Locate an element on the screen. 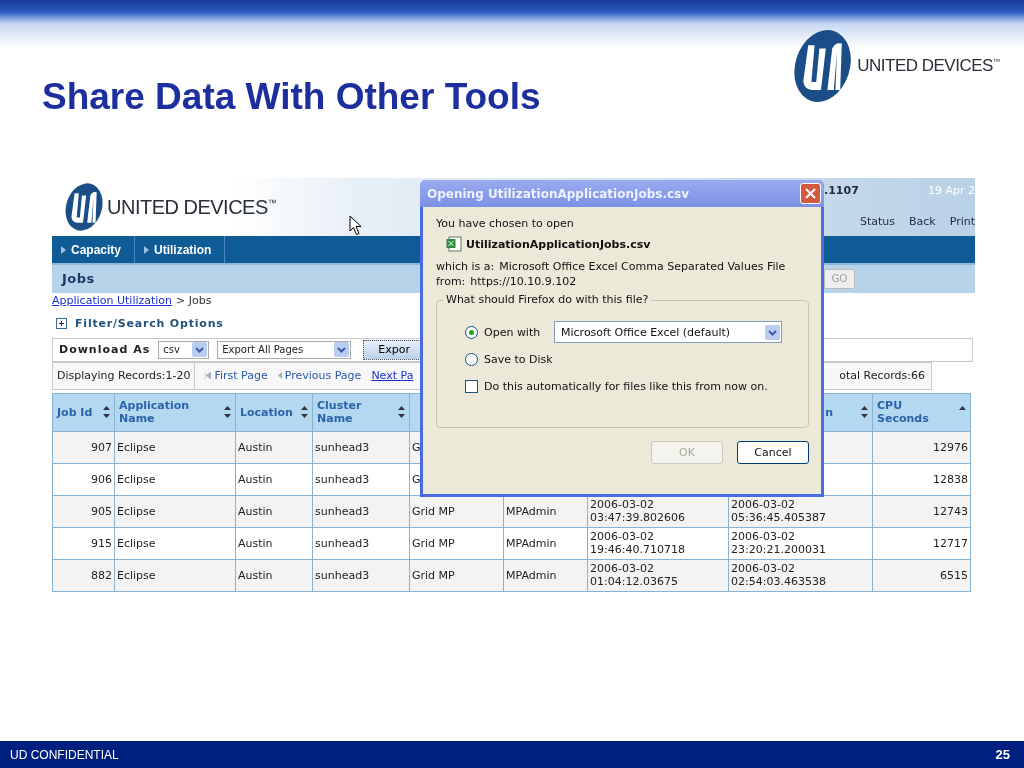 The width and height of the screenshot is (1024, 768). first-page-icon is located at coordinates (208, 376).